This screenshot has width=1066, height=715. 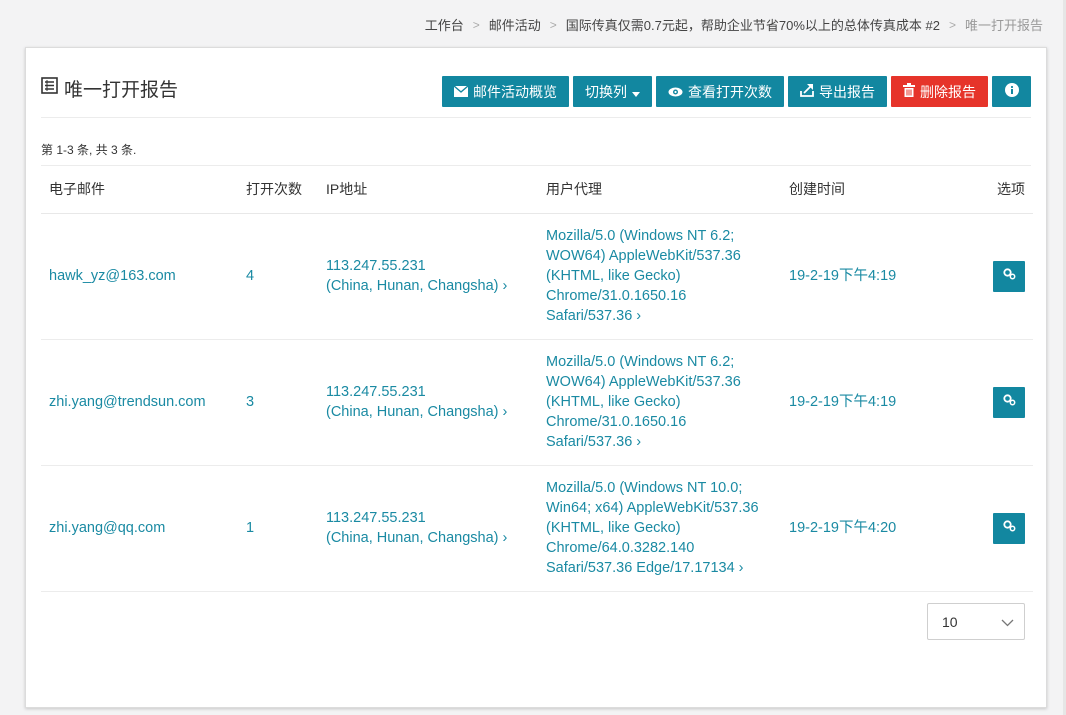 What do you see at coordinates (675, 92) in the screenshot?
I see `eye-icon` at bounding box center [675, 92].